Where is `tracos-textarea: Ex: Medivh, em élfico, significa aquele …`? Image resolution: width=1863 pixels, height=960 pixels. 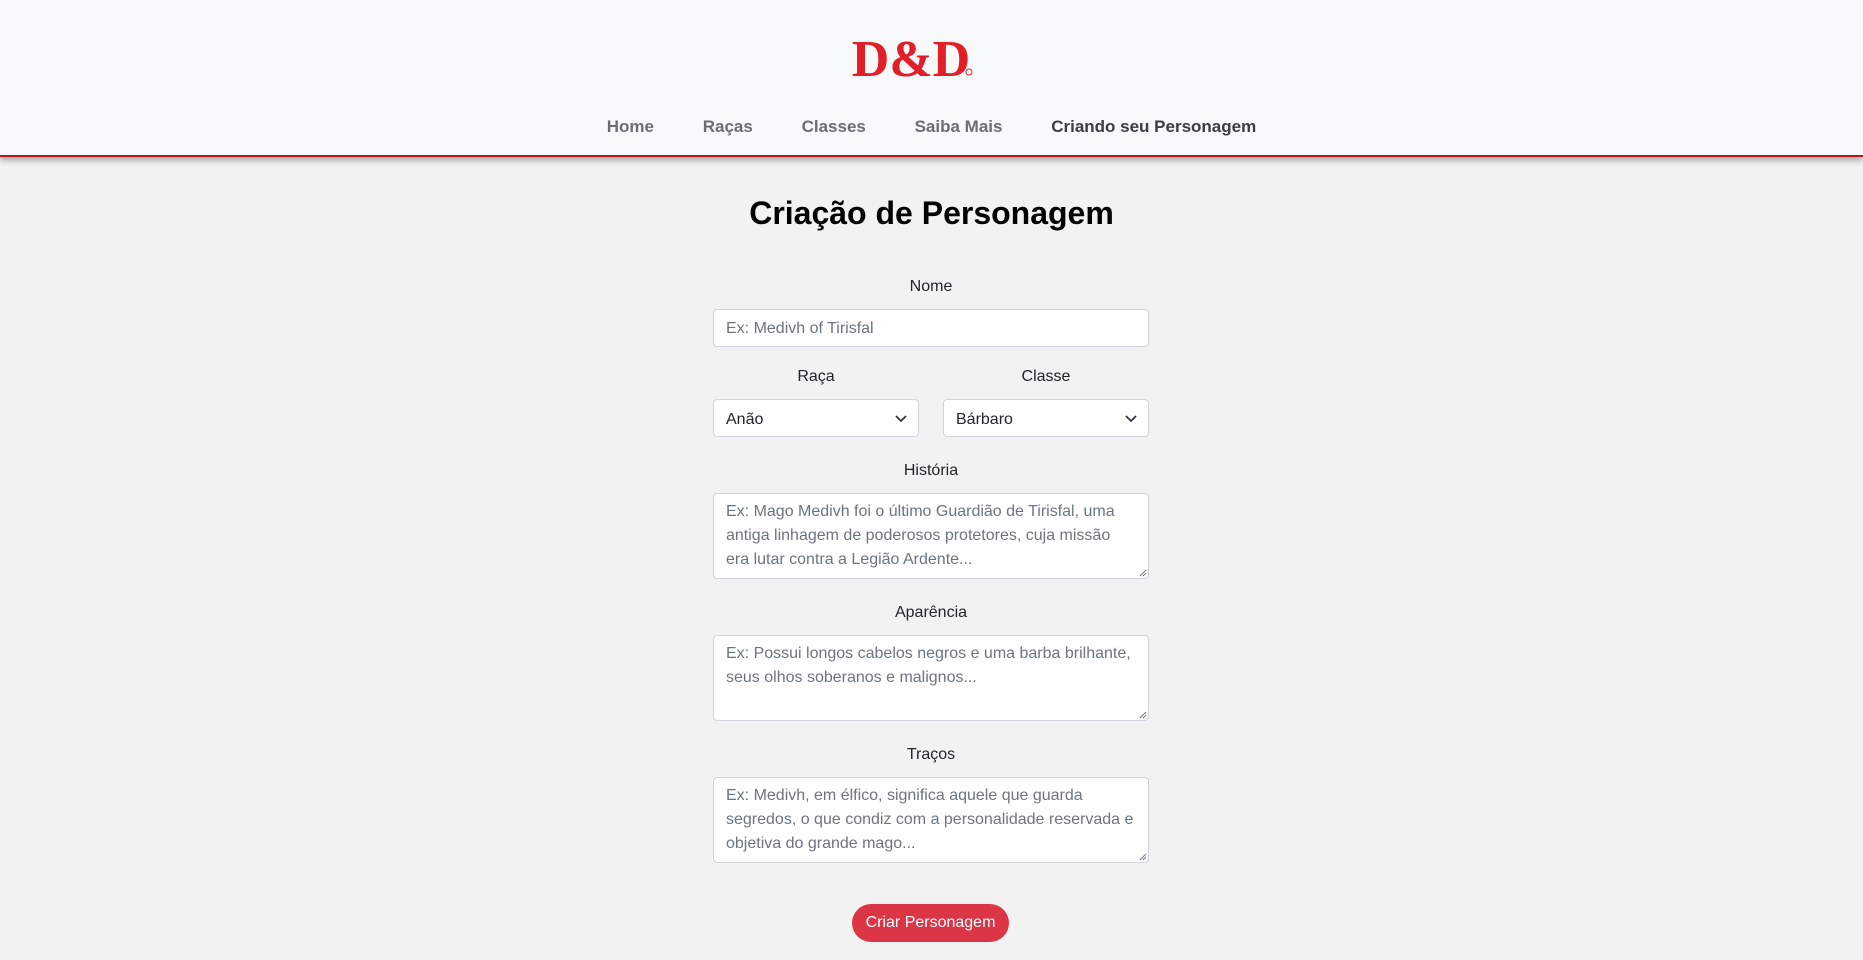 tracos-textarea: Ex: Medivh, em élfico, significa aquele … is located at coordinates (931, 820).